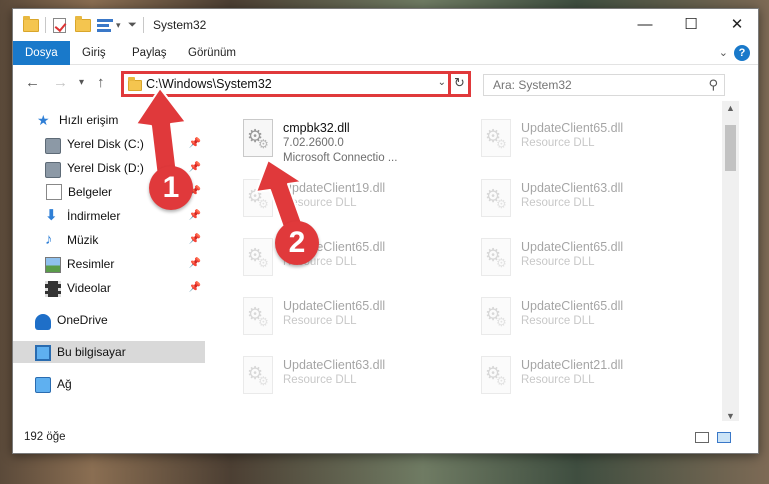  What do you see at coordinates (53, 288) in the screenshot?
I see `video-icon` at bounding box center [53, 288].